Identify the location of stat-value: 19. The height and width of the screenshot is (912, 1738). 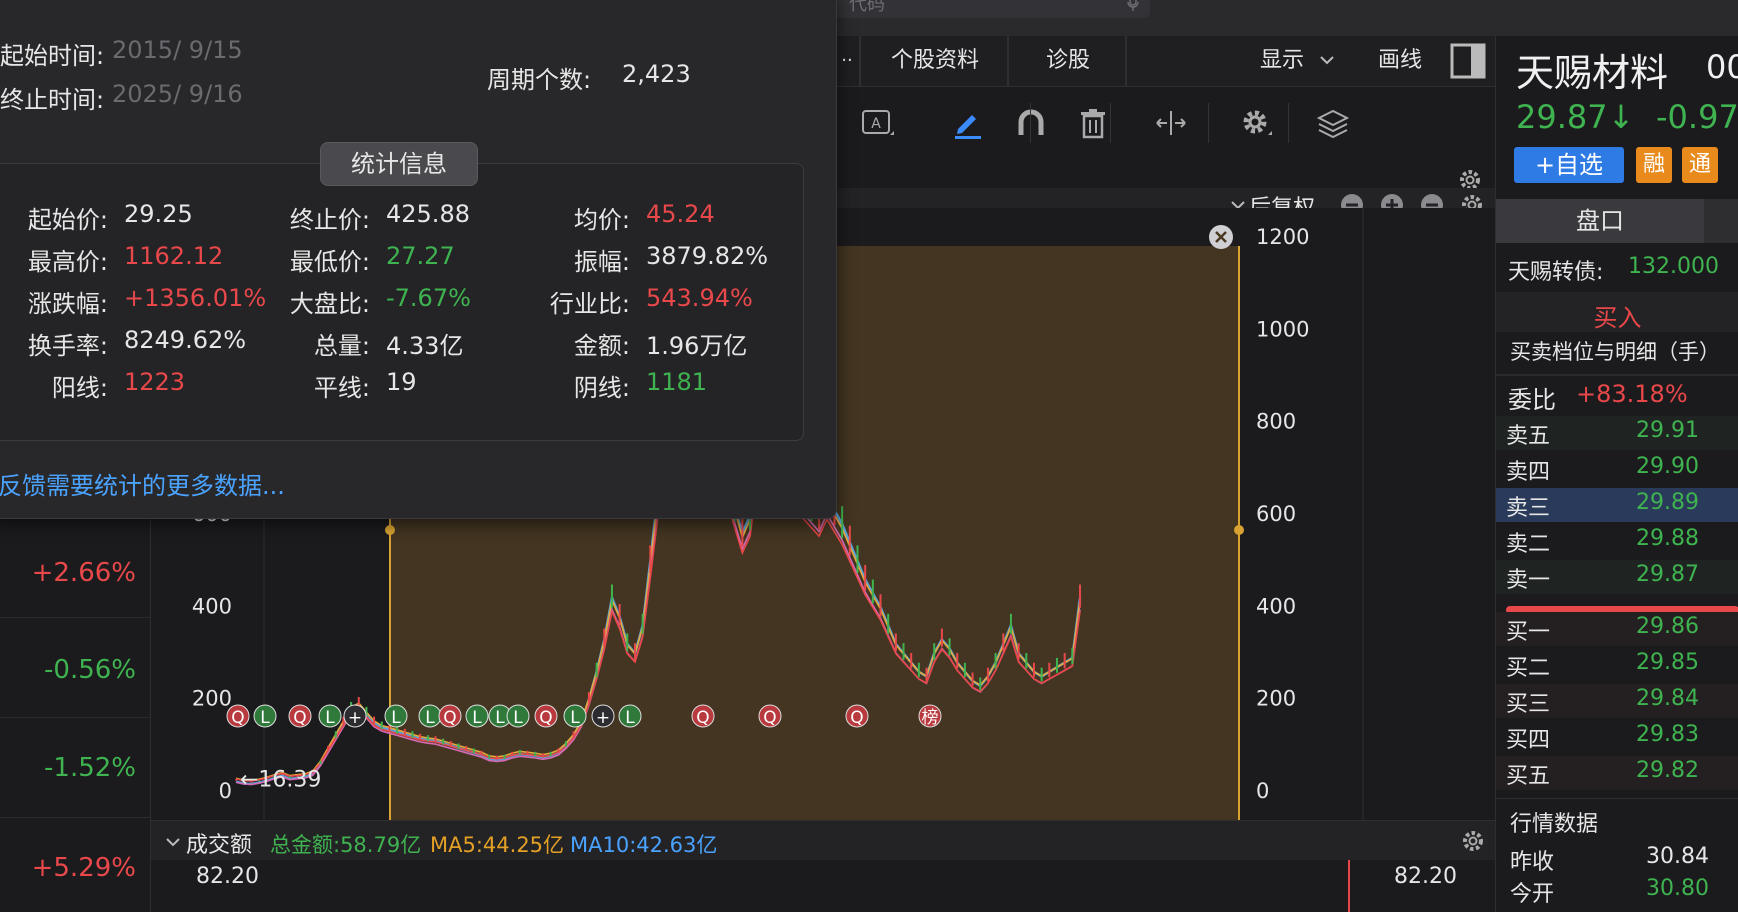
(401, 382).